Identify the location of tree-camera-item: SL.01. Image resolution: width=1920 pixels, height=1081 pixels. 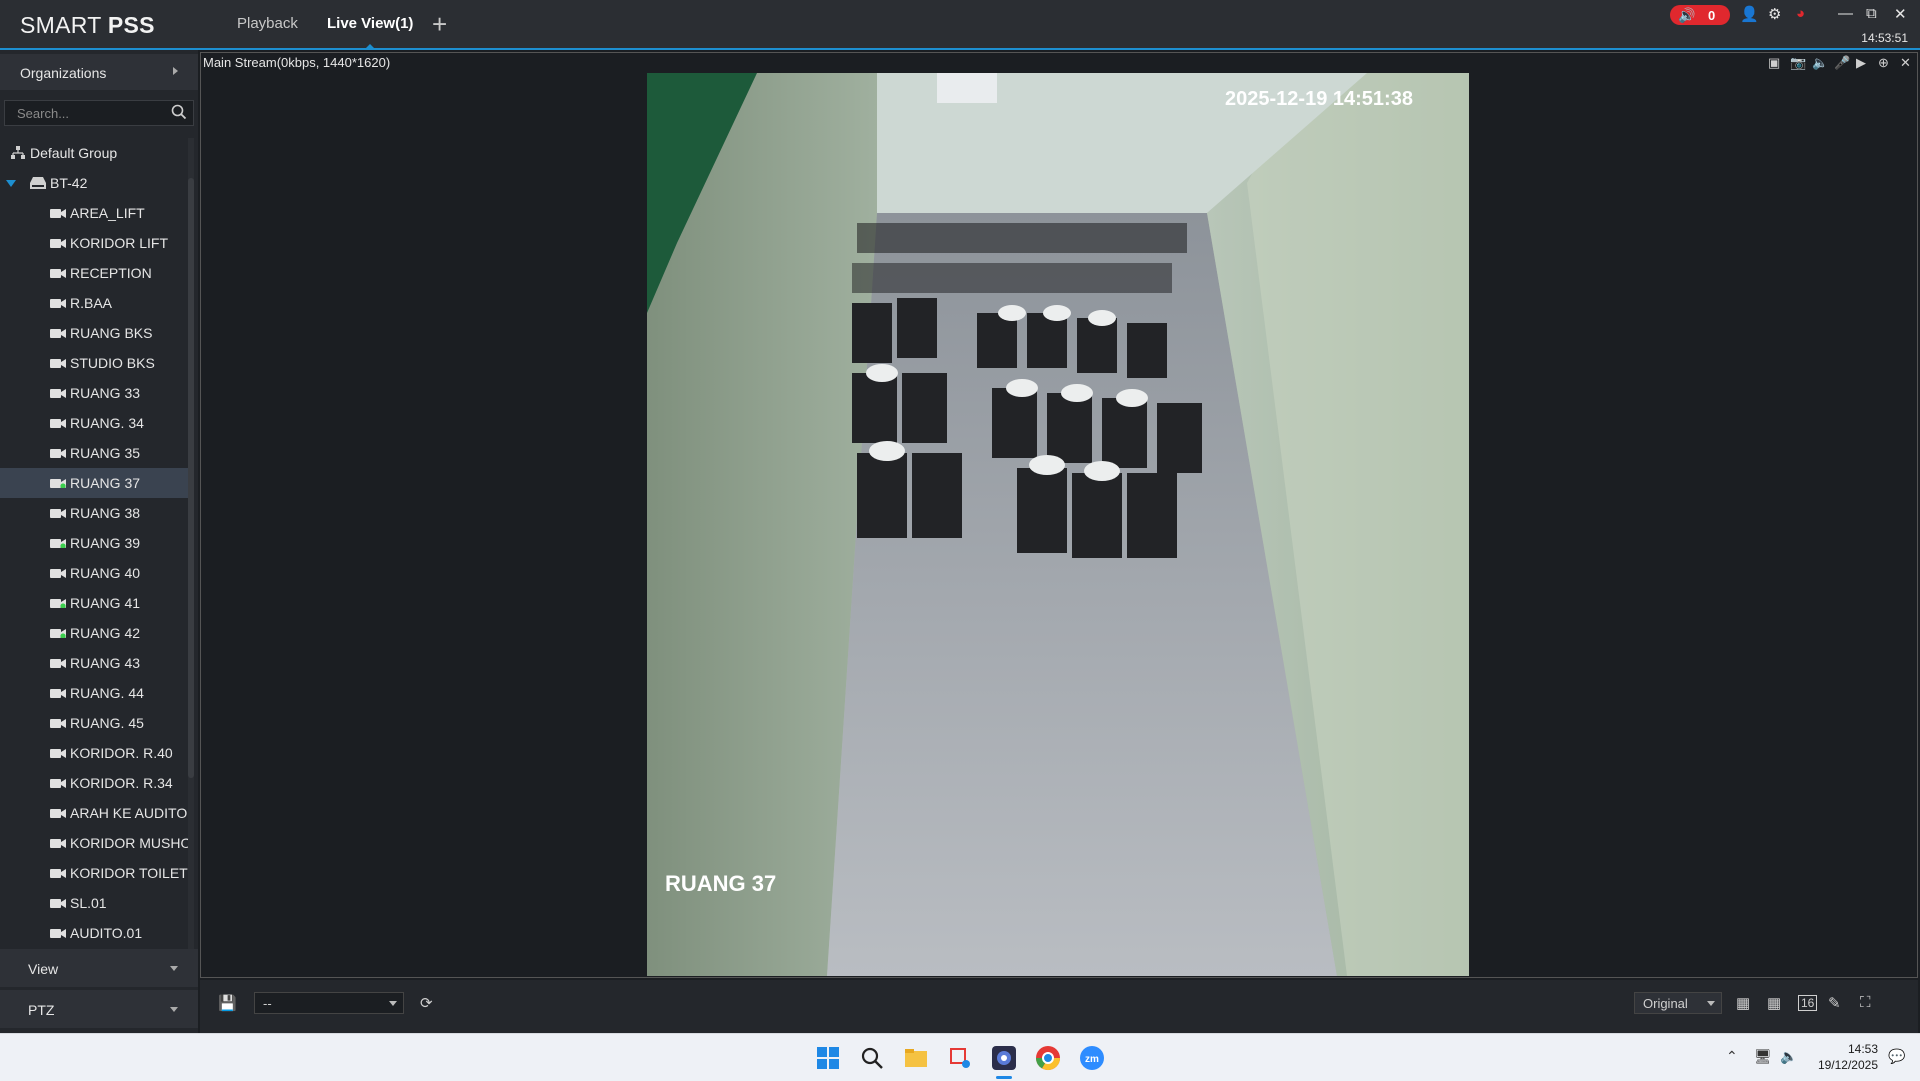
(94, 903).